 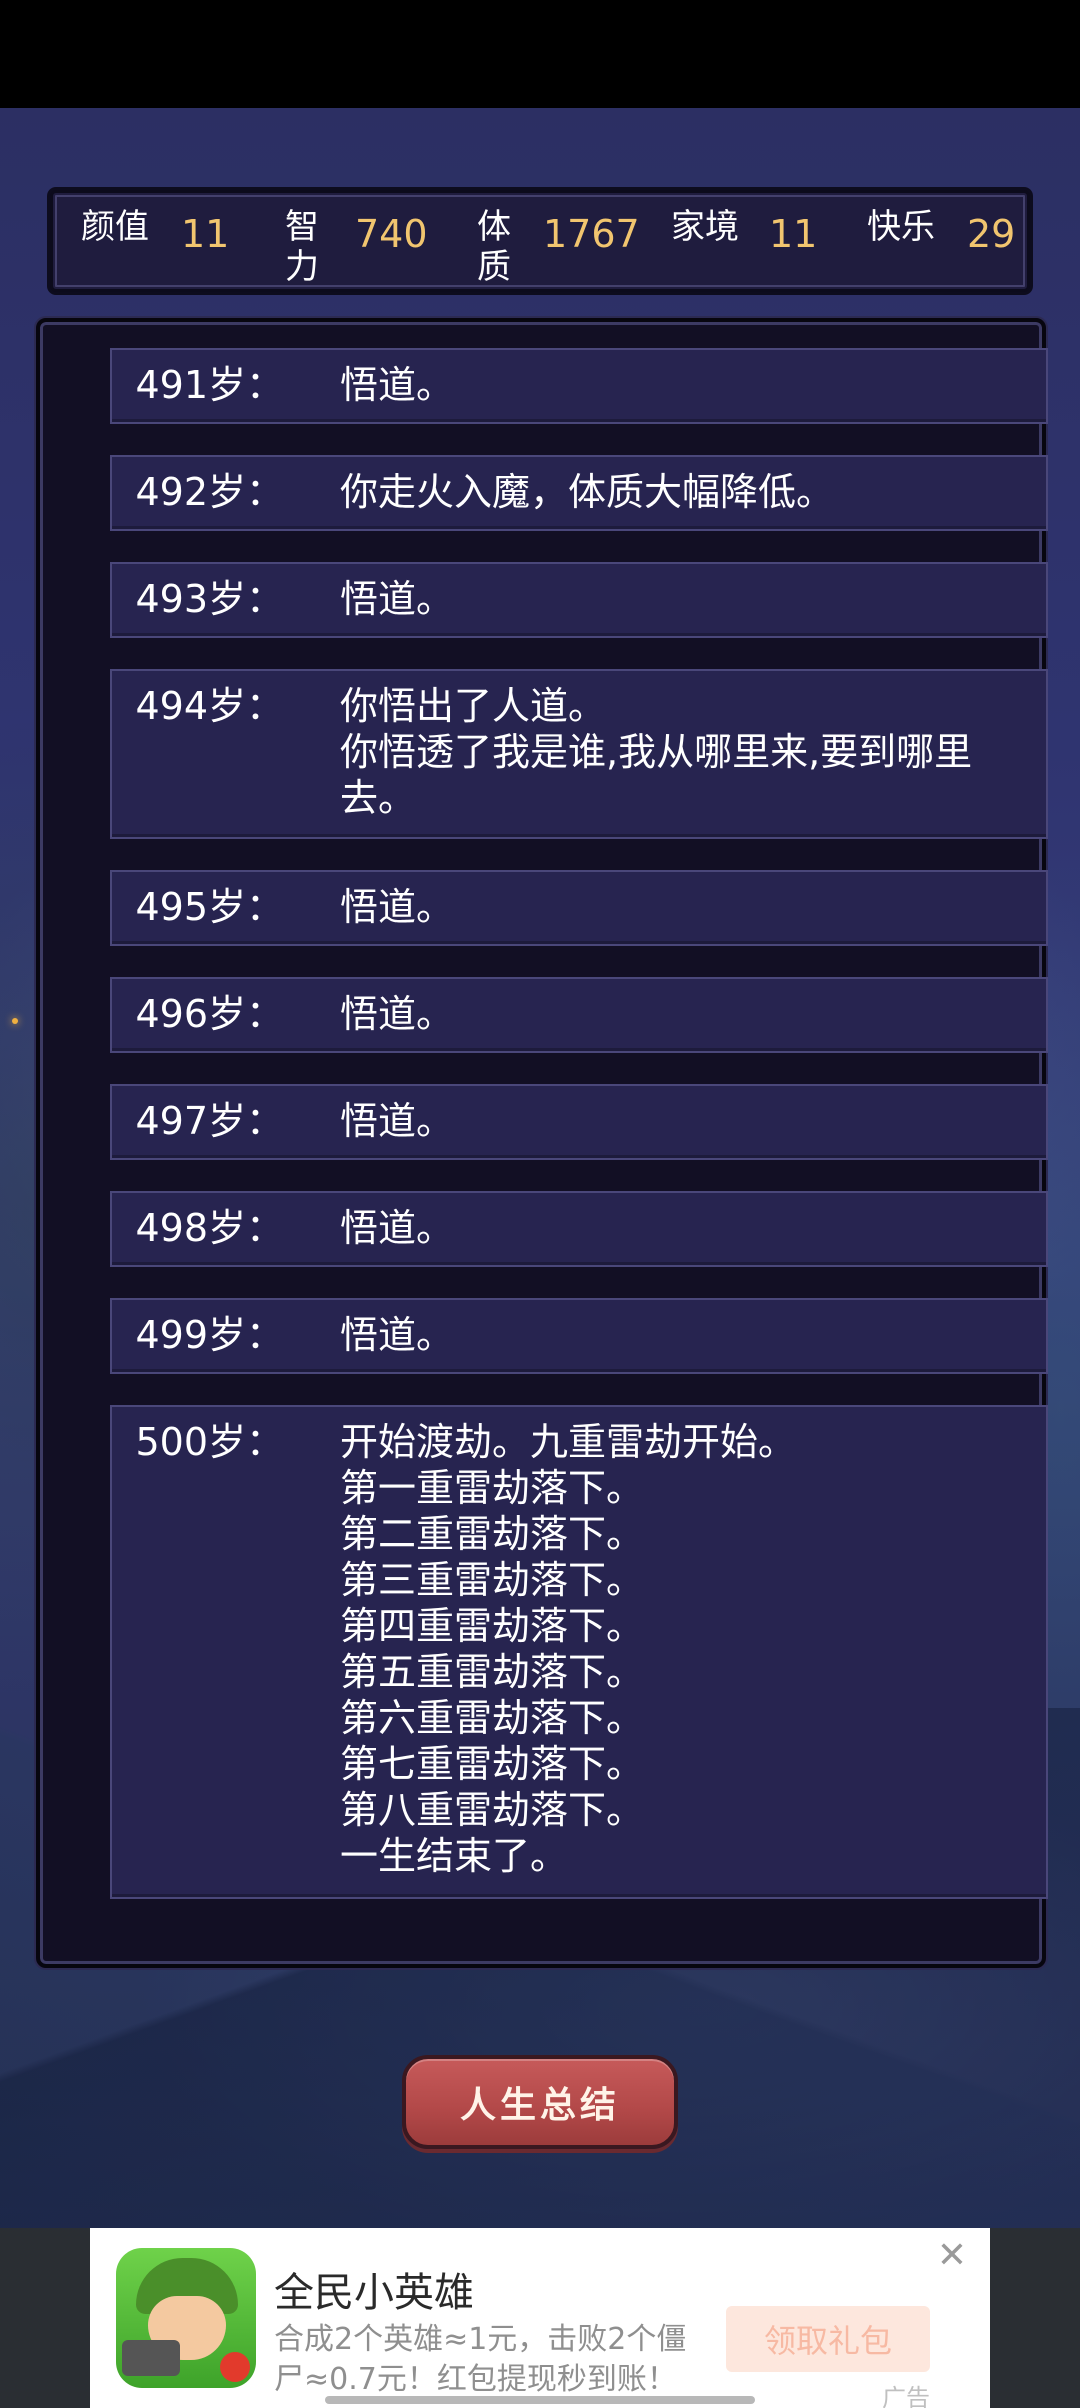 I want to click on gun-shape, so click(x=151, y=2358).